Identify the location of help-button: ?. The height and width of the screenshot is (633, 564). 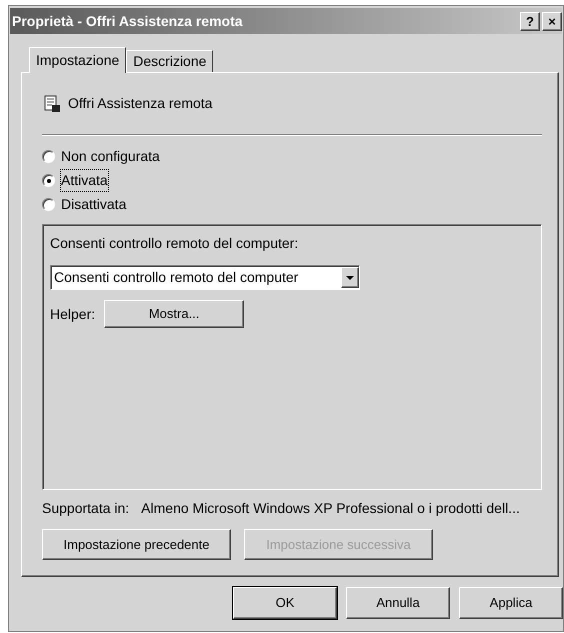
(530, 21).